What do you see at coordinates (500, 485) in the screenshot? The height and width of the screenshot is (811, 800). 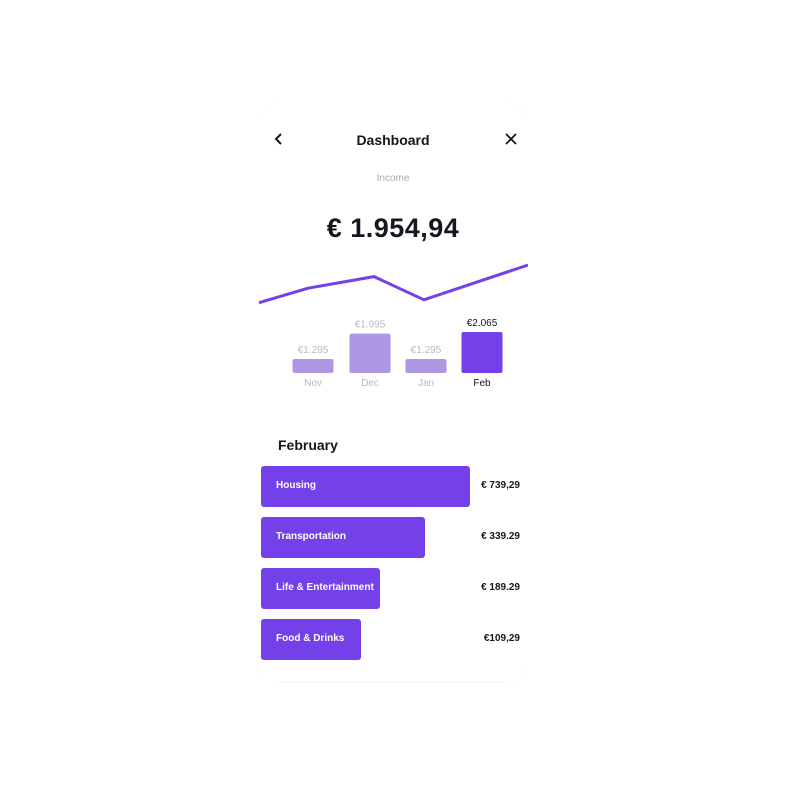 I see `category-value: € 739,29` at bounding box center [500, 485].